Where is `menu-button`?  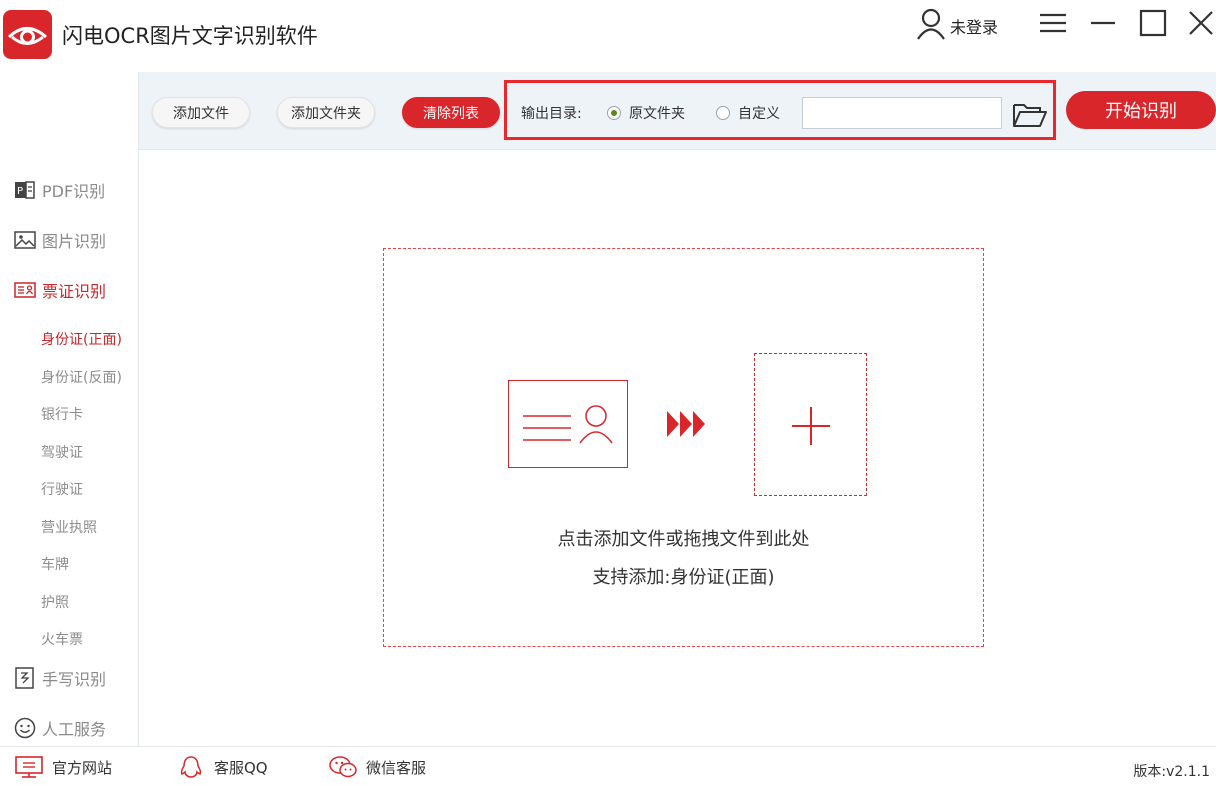
menu-button is located at coordinates (1053, 23).